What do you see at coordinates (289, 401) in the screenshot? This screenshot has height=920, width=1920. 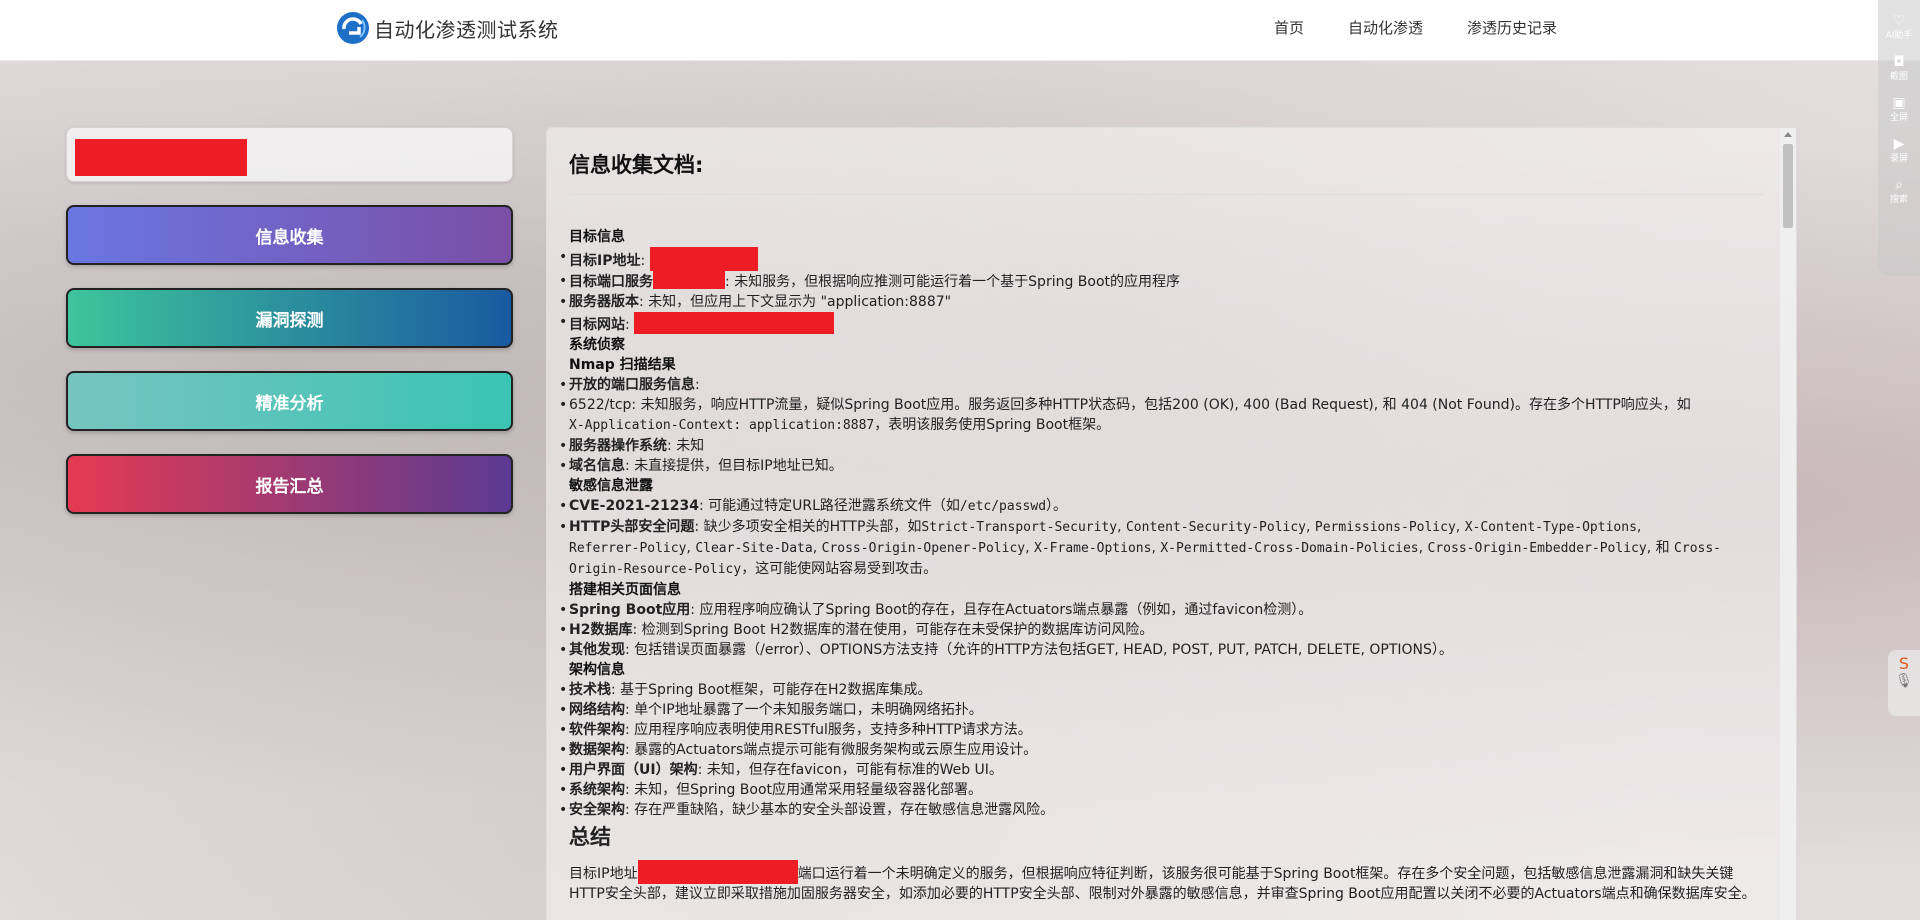 I see `precise-analysis-button: 精准分析` at bounding box center [289, 401].